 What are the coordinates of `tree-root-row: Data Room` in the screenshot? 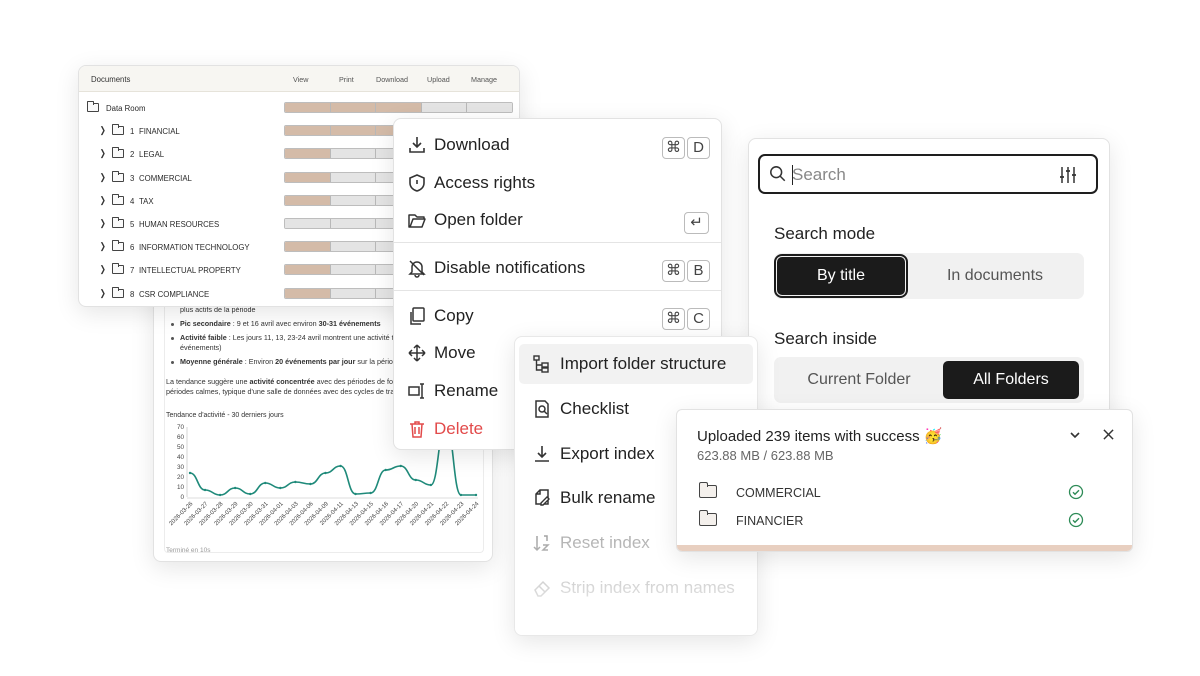 It's located at (299, 107).